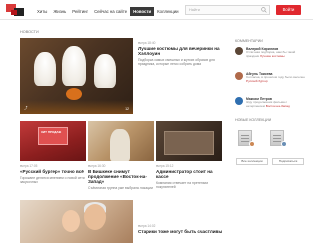  Describe the element at coordinates (147, 43) in the screenshot. I see `article-date: вчера 18:40` at that location.